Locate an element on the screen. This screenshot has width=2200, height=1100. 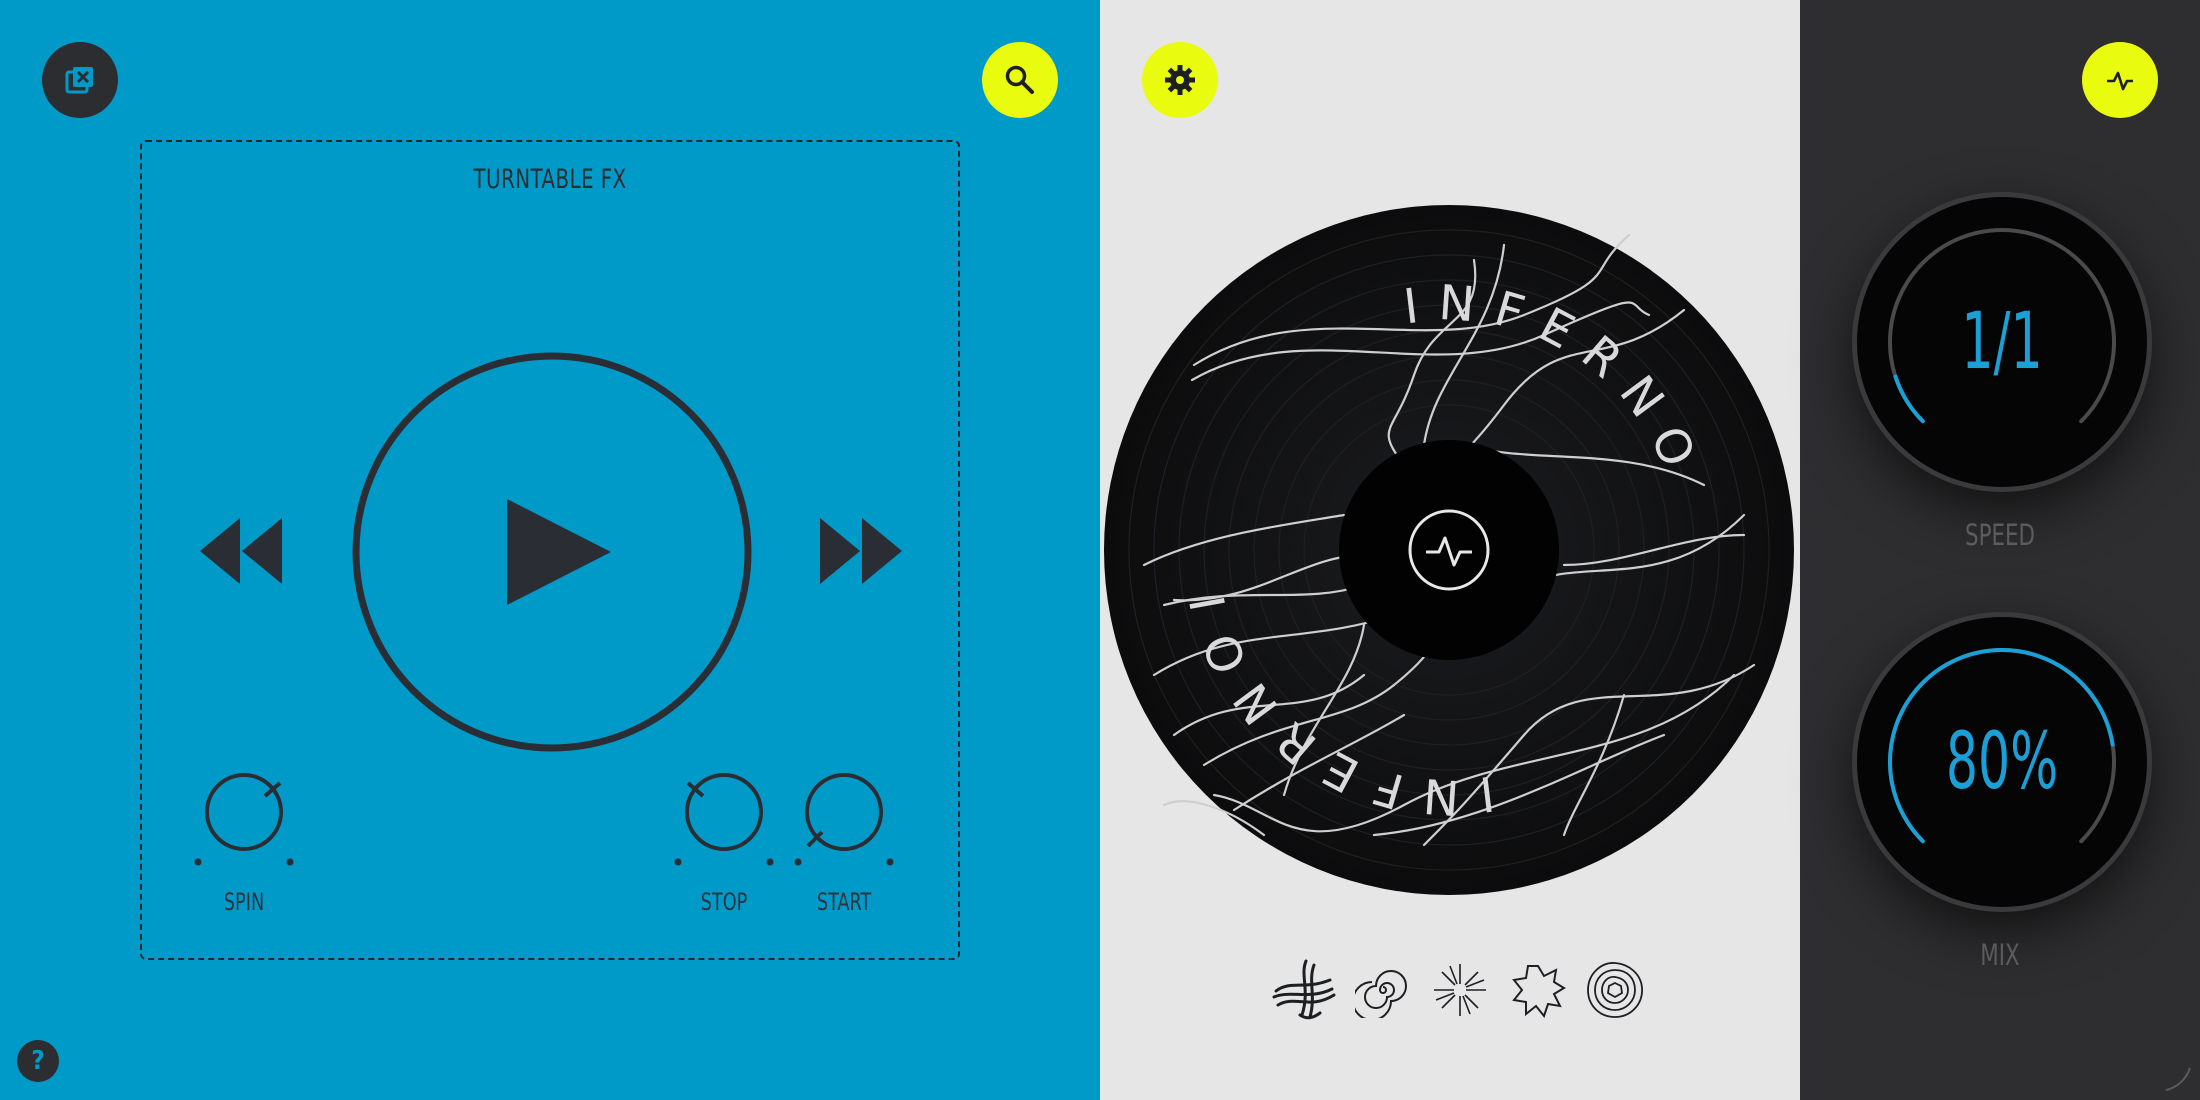
fast-forward-icon is located at coordinates (861, 551).